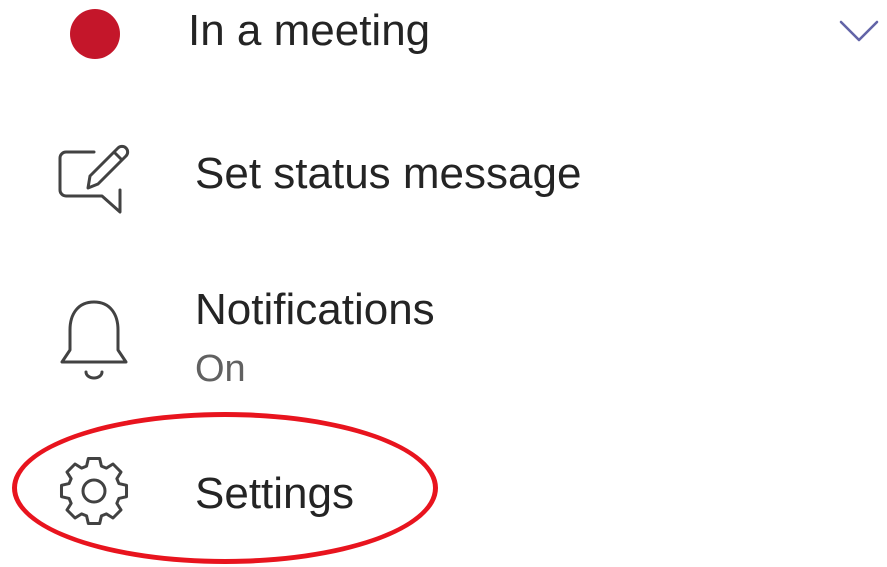 This screenshot has height=567, width=887. What do you see at coordinates (315, 309) in the screenshot?
I see `notifications-label: Notifications` at bounding box center [315, 309].